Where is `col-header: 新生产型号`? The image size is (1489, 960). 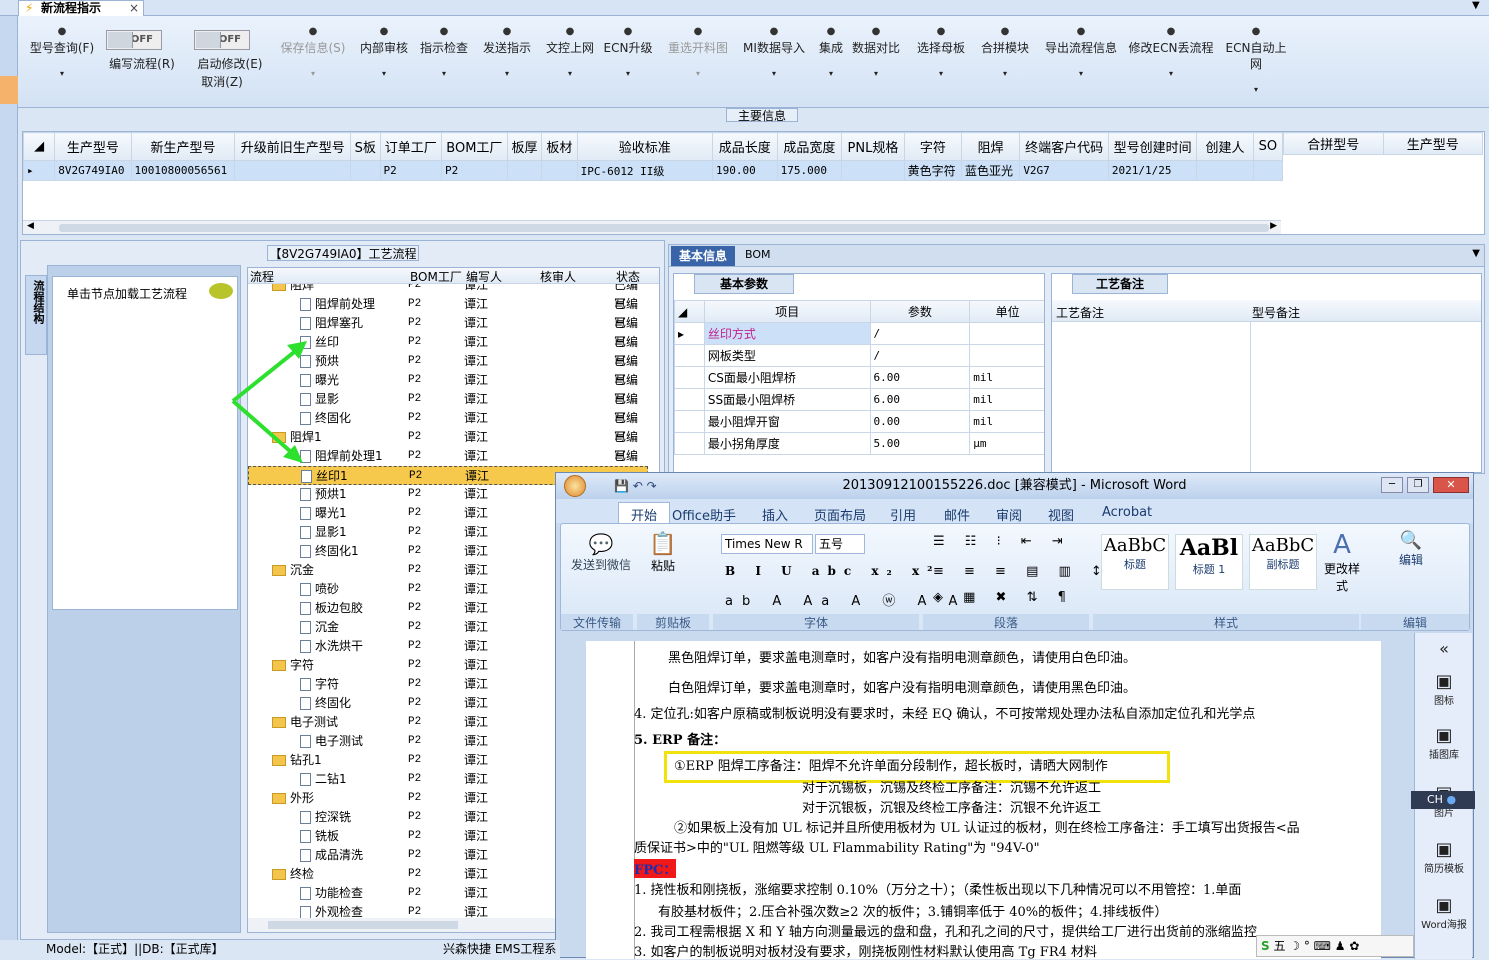
col-header: 新生产型号 is located at coordinates (183, 146).